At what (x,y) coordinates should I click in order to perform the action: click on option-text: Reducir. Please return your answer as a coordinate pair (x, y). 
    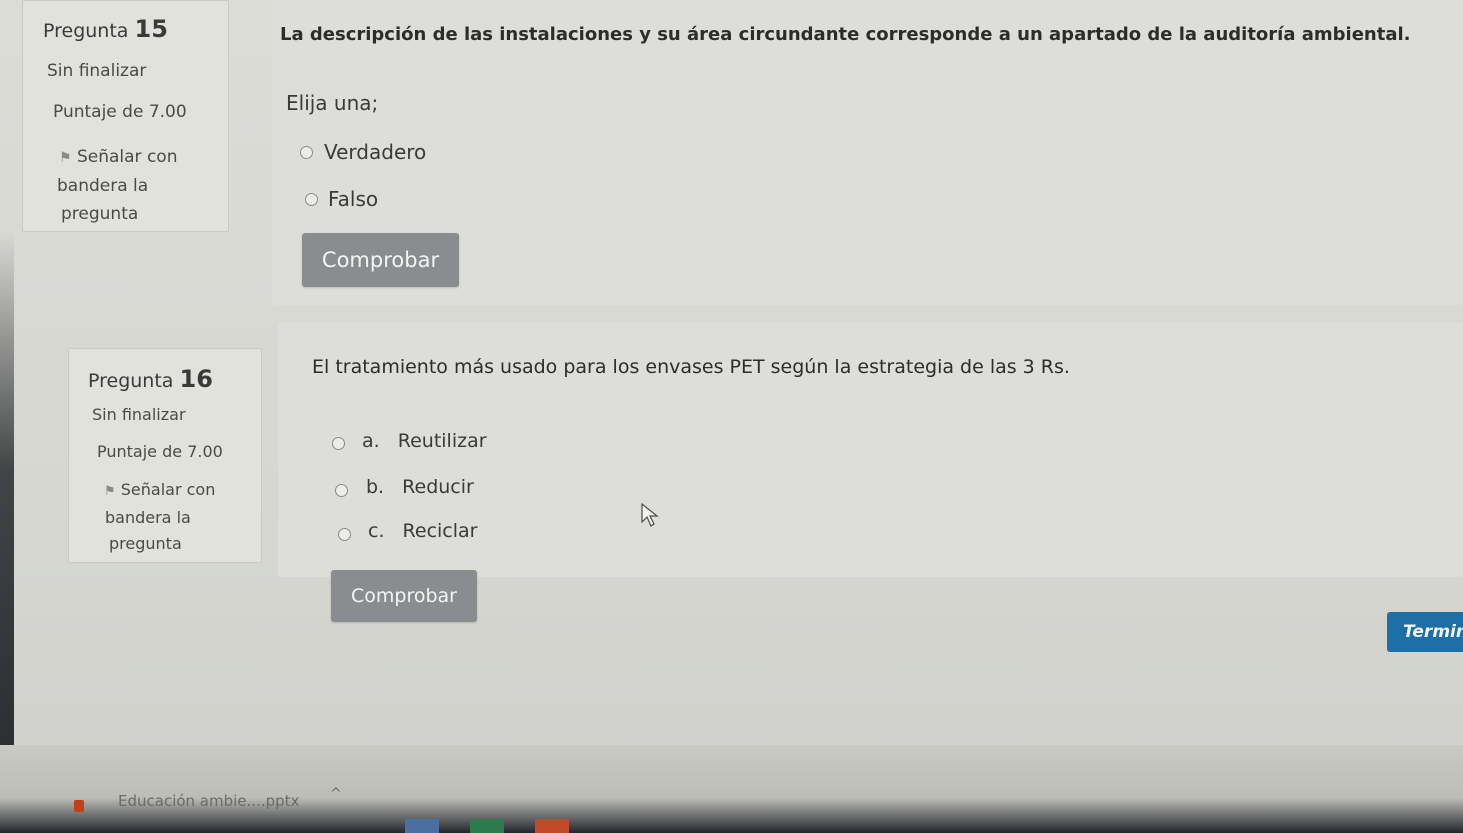
    Looking at the image, I should click on (438, 487).